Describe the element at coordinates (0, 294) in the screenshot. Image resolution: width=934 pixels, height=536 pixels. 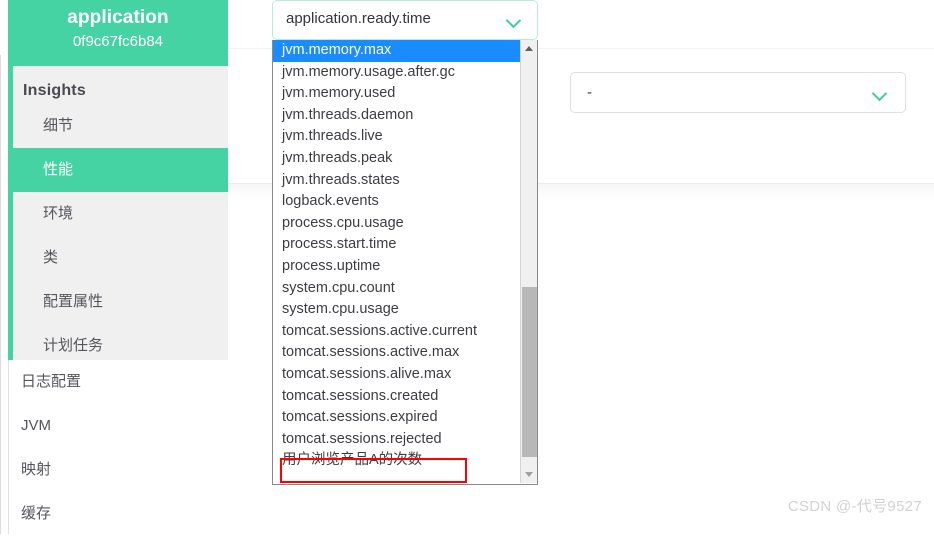
I see `sidebar-left-divider` at that location.